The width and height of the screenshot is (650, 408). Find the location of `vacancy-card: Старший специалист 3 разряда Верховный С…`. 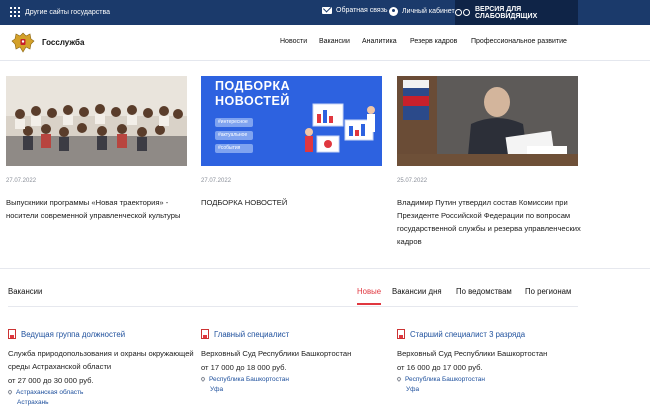

vacancy-card: Старший специалист 3 разряда Верховный С… is located at coordinates (491, 361).